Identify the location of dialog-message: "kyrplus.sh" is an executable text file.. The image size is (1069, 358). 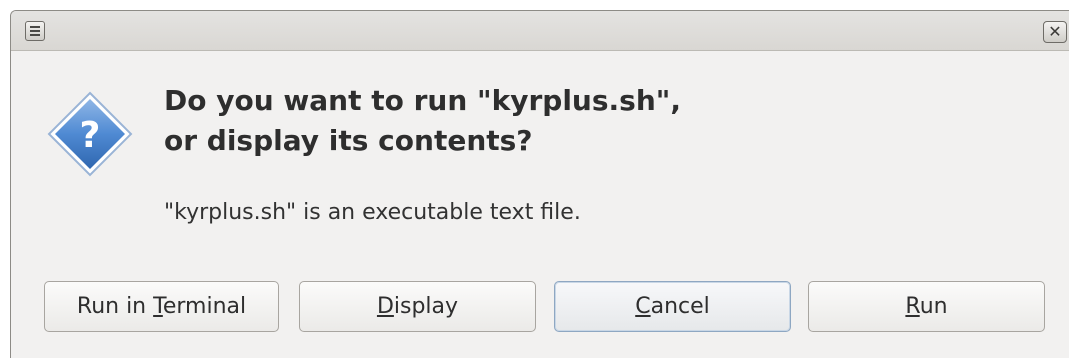
(372, 212).